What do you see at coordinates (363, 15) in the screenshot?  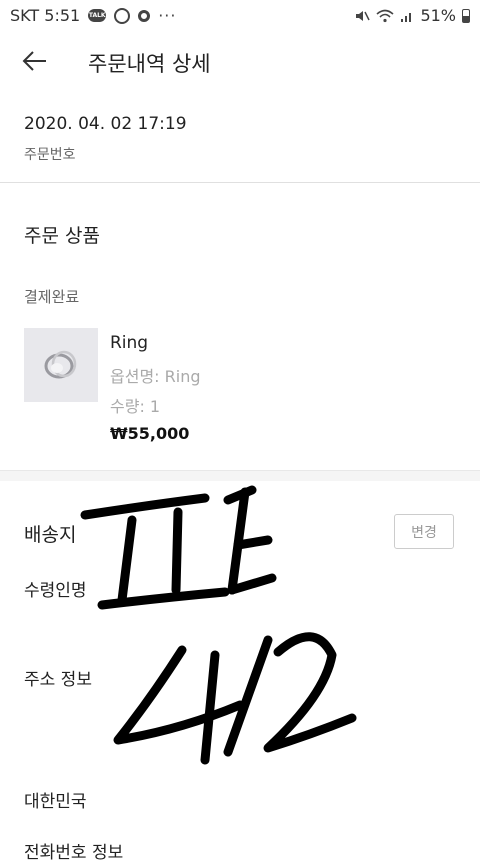 I see `mute-icon` at bounding box center [363, 15].